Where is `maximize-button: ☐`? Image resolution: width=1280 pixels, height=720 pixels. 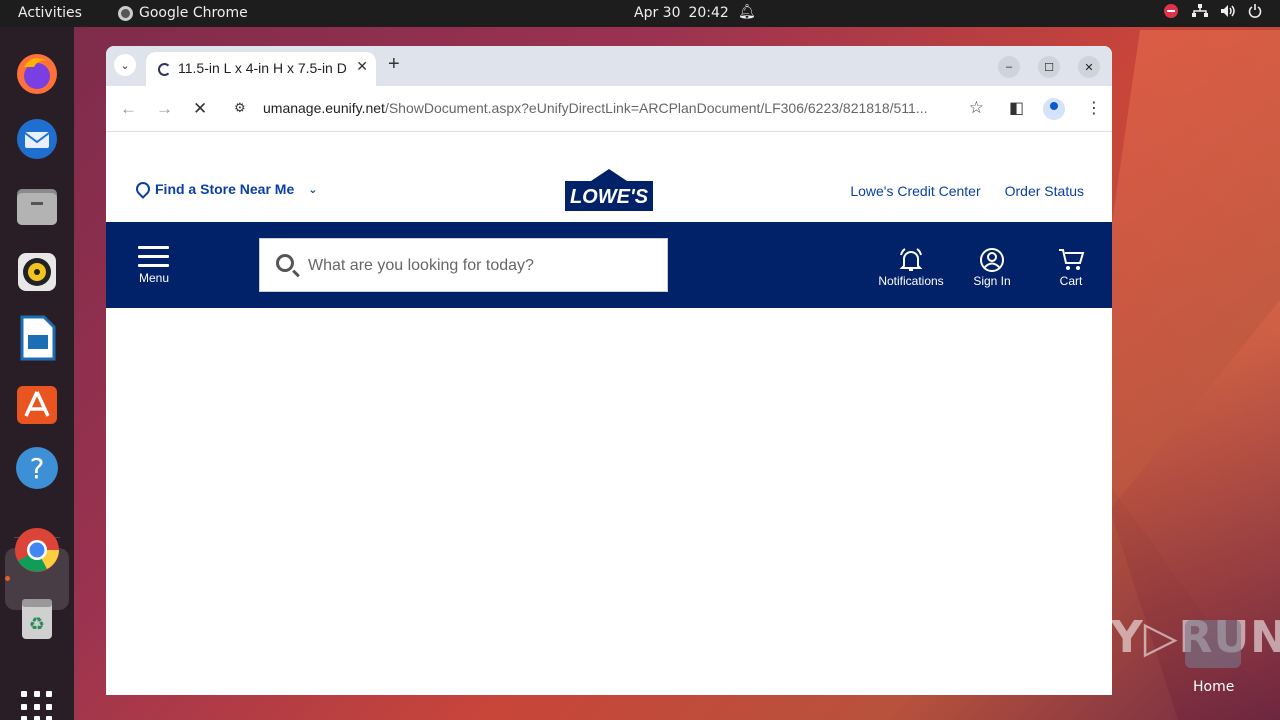
maximize-button: ☐ is located at coordinates (1049, 67).